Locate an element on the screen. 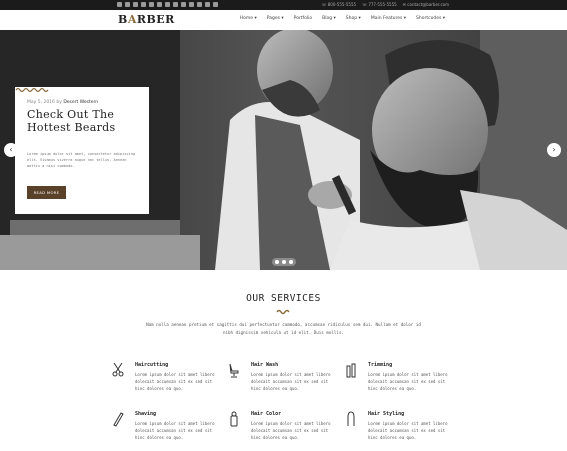 The height and width of the screenshot is (451, 567). phone-primary: ☏ 800-555-5555 is located at coordinates (338, 5).